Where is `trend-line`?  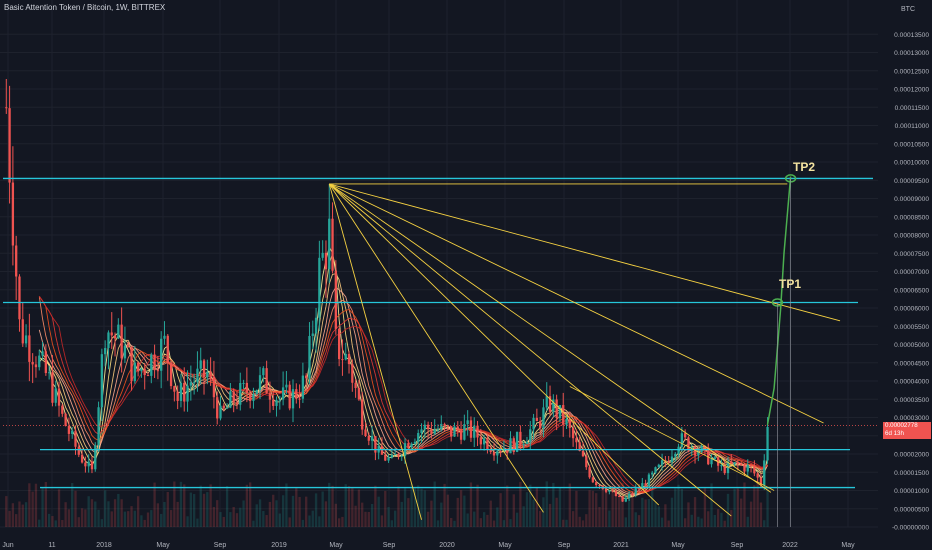
trend-line is located at coordinates (672, 438).